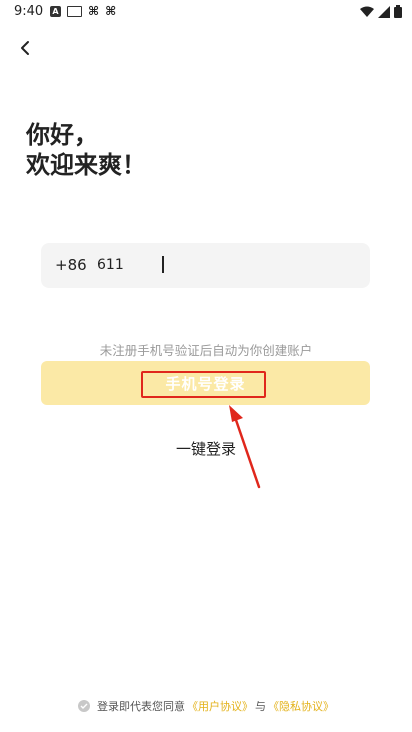 The height and width of the screenshot is (732, 412). Describe the element at coordinates (29, 11) in the screenshot. I see `status-time: 9:40` at that location.